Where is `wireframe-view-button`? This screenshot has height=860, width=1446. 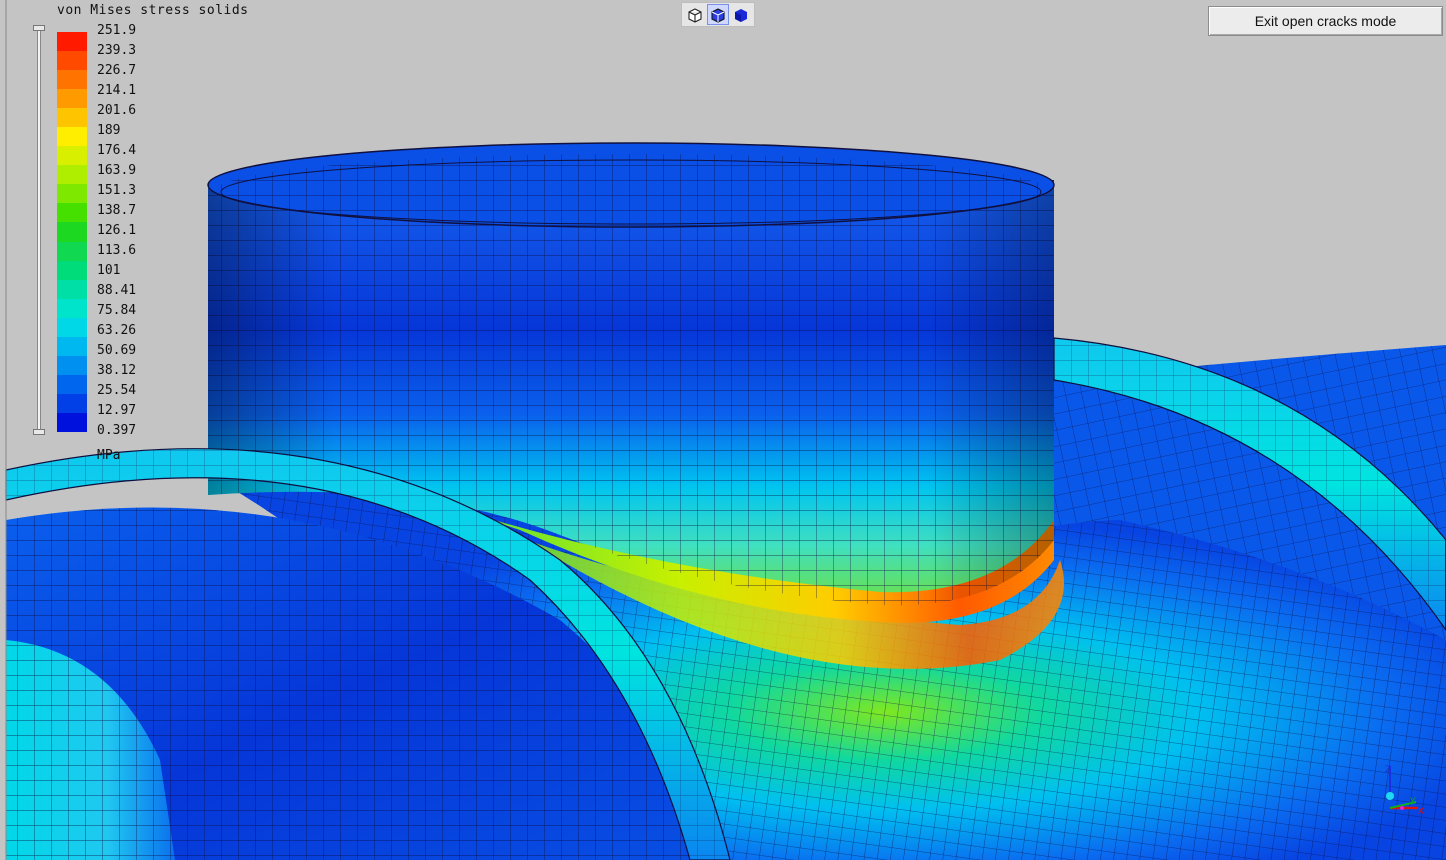
wireframe-view-button is located at coordinates (695, 14).